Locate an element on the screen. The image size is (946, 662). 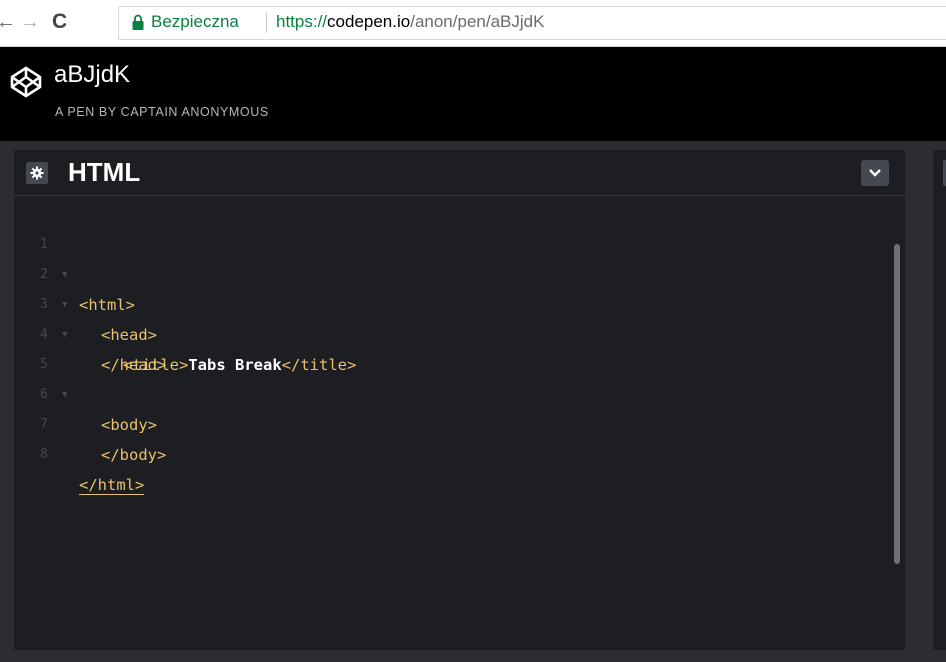
code-text: <html> is located at coordinates (107, 305).